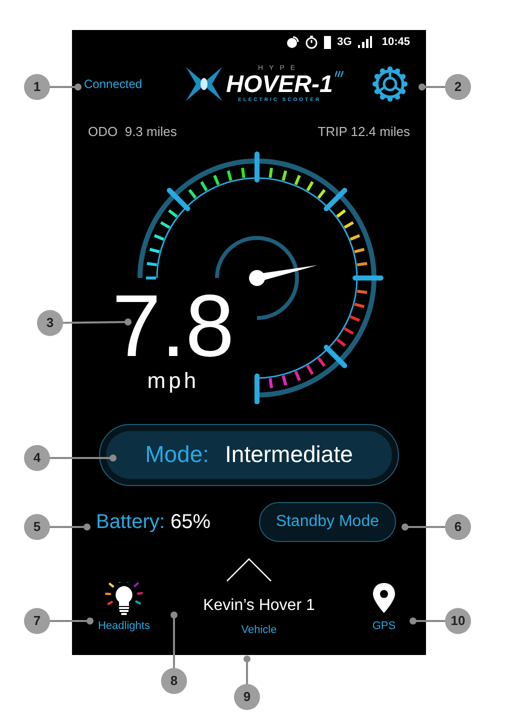  What do you see at coordinates (37, 621) in the screenshot?
I see `callout-number: 7` at bounding box center [37, 621].